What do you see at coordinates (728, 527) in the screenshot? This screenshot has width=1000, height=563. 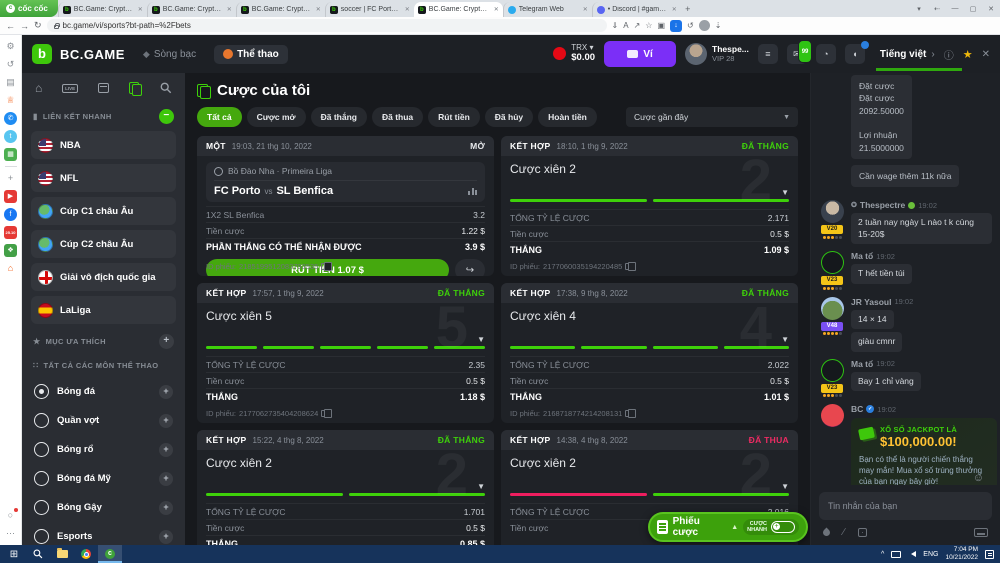 I see `bet-slip-button: Phiếu cược ▲ CƯỢC NHANH` at bounding box center [728, 527].